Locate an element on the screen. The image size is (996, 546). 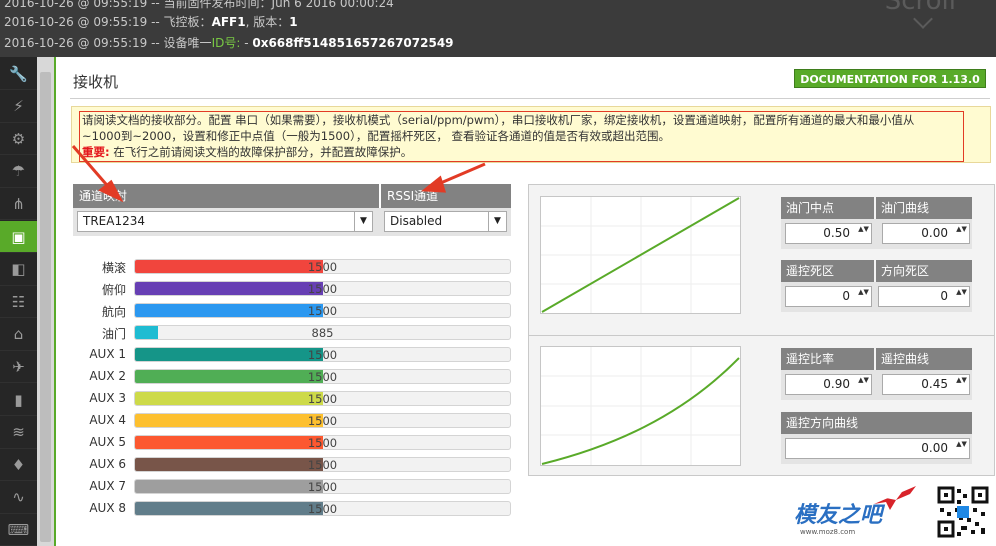
sidebar-item-receiver: ▣ is located at coordinates (18, 237).